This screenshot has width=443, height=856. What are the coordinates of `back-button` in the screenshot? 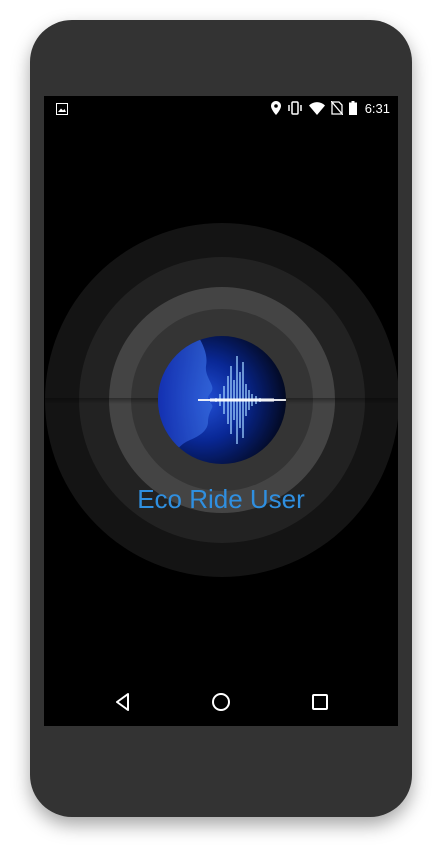 It's located at (123, 702).